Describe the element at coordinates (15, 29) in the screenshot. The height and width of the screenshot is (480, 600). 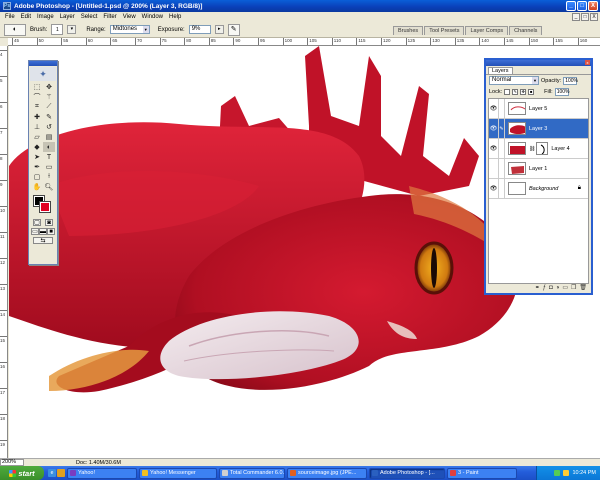
I see `tool-preset-picker: ◐` at that location.